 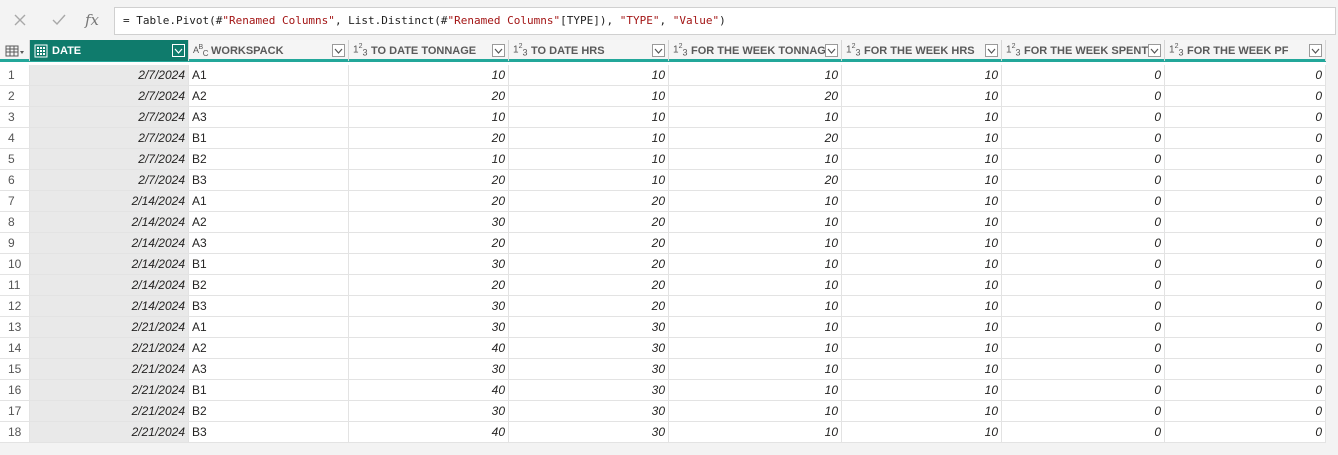 I want to click on table-cell-workspack: A1, so click(x=269, y=75).